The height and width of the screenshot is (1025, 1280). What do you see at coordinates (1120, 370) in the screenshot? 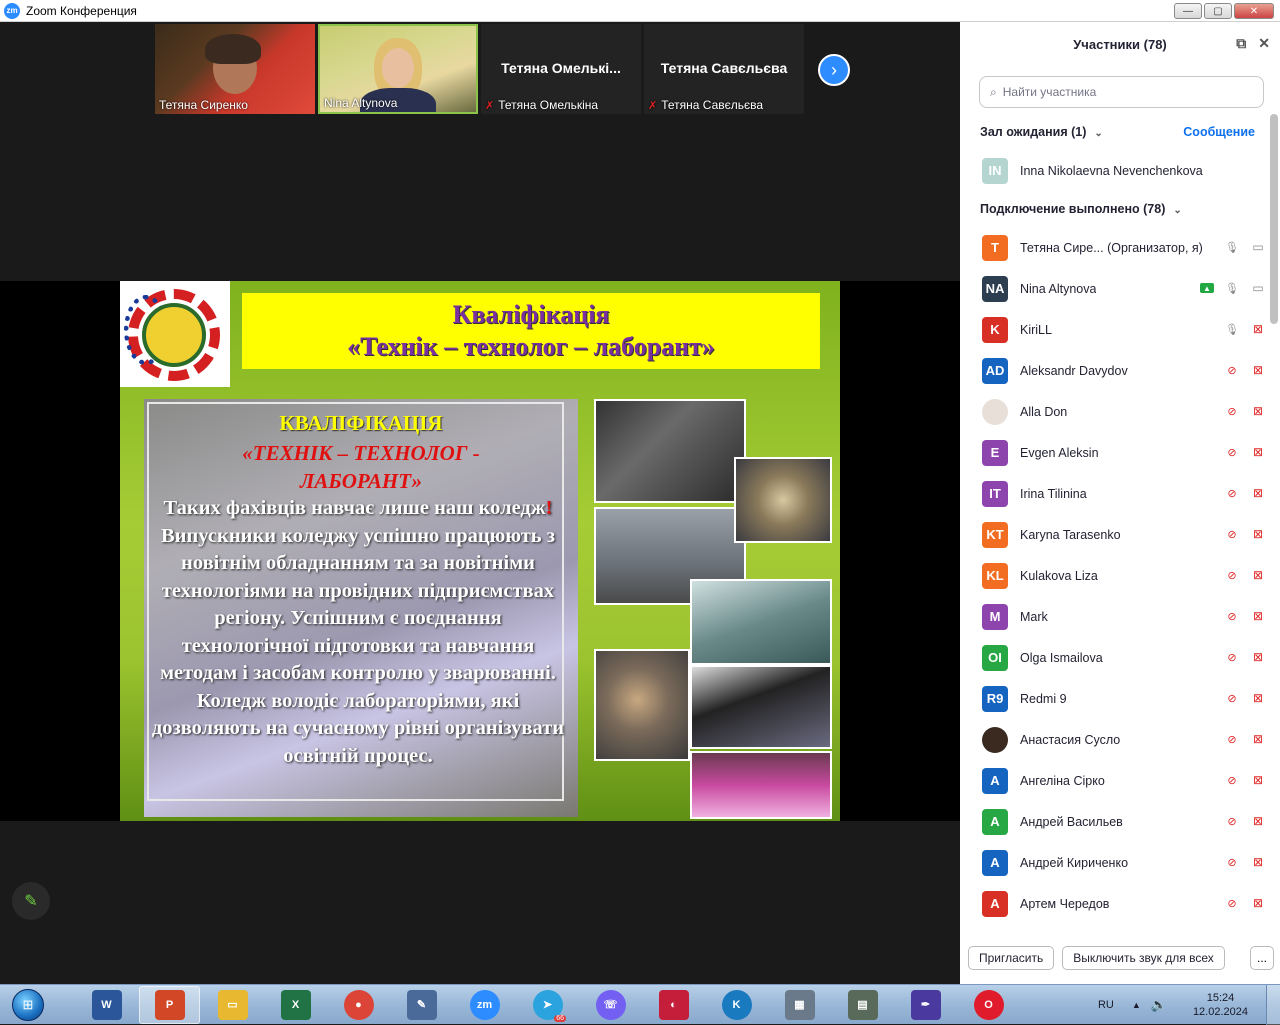
I see `participant-row: AD Aleksandr Davydov ⊘ ⊠` at bounding box center [1120, 370].